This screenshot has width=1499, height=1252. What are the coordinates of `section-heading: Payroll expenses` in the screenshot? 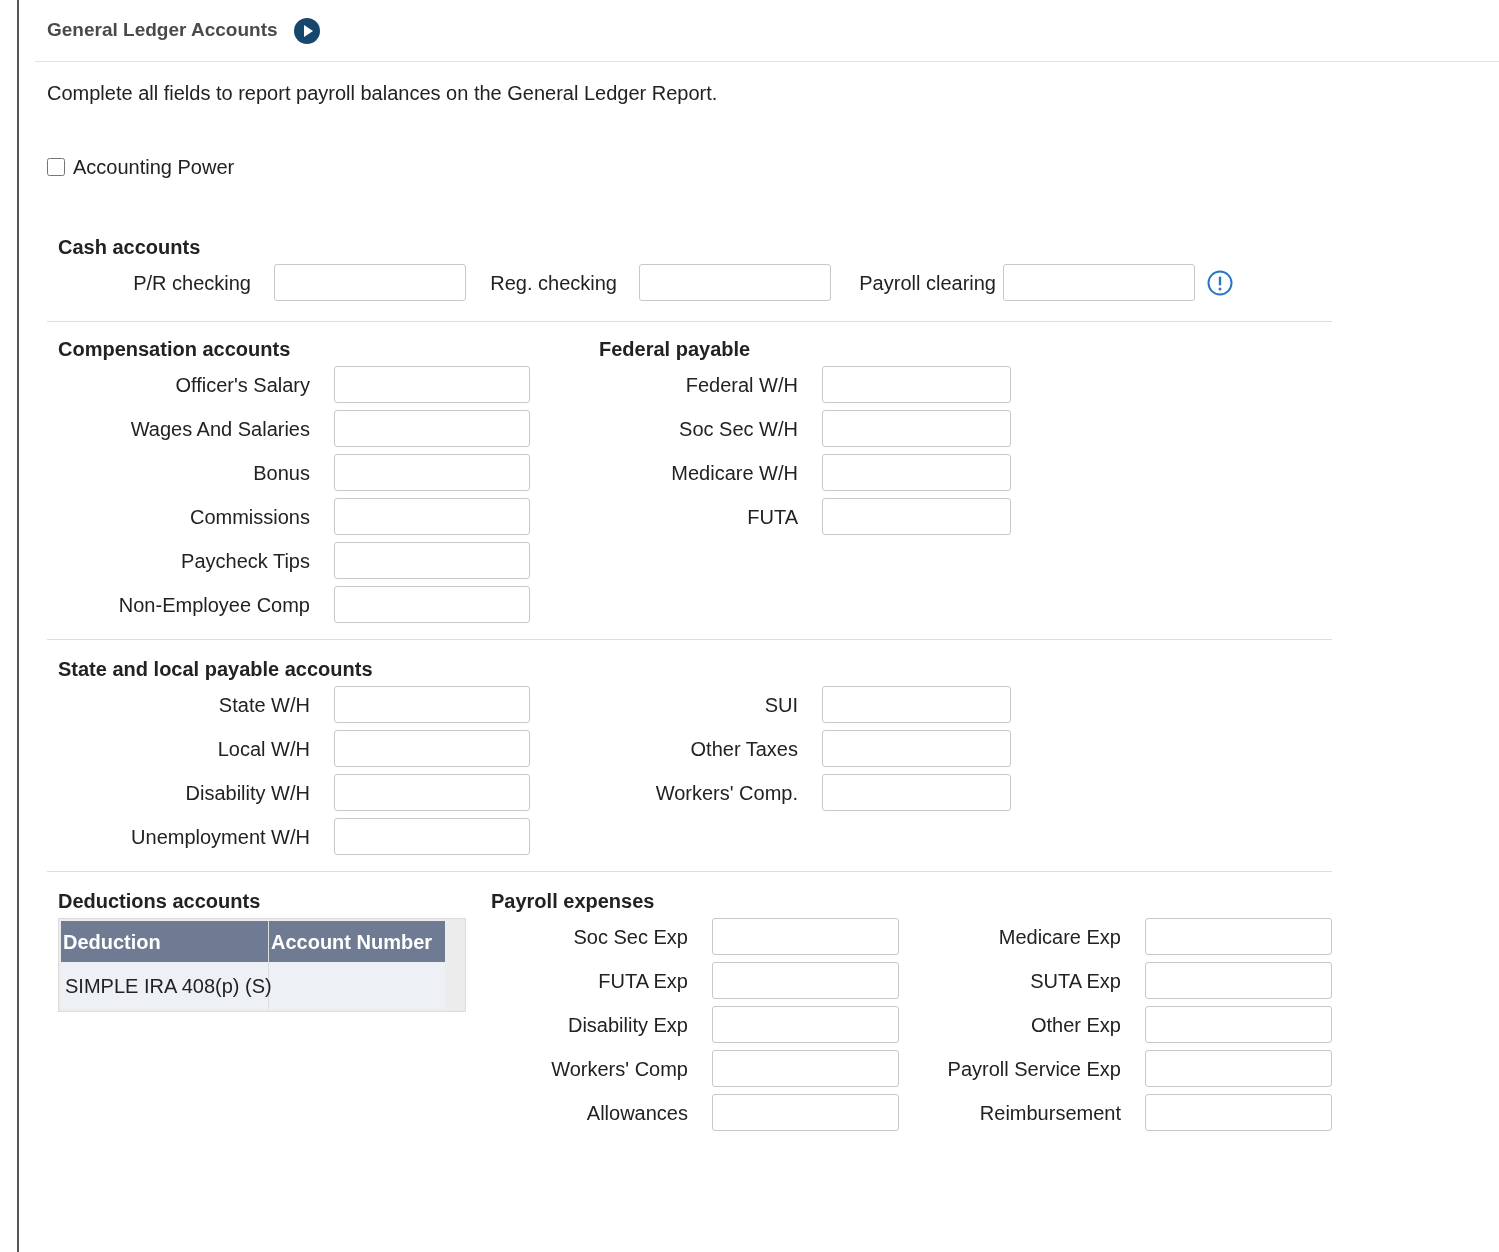 It's located at (573, 901).